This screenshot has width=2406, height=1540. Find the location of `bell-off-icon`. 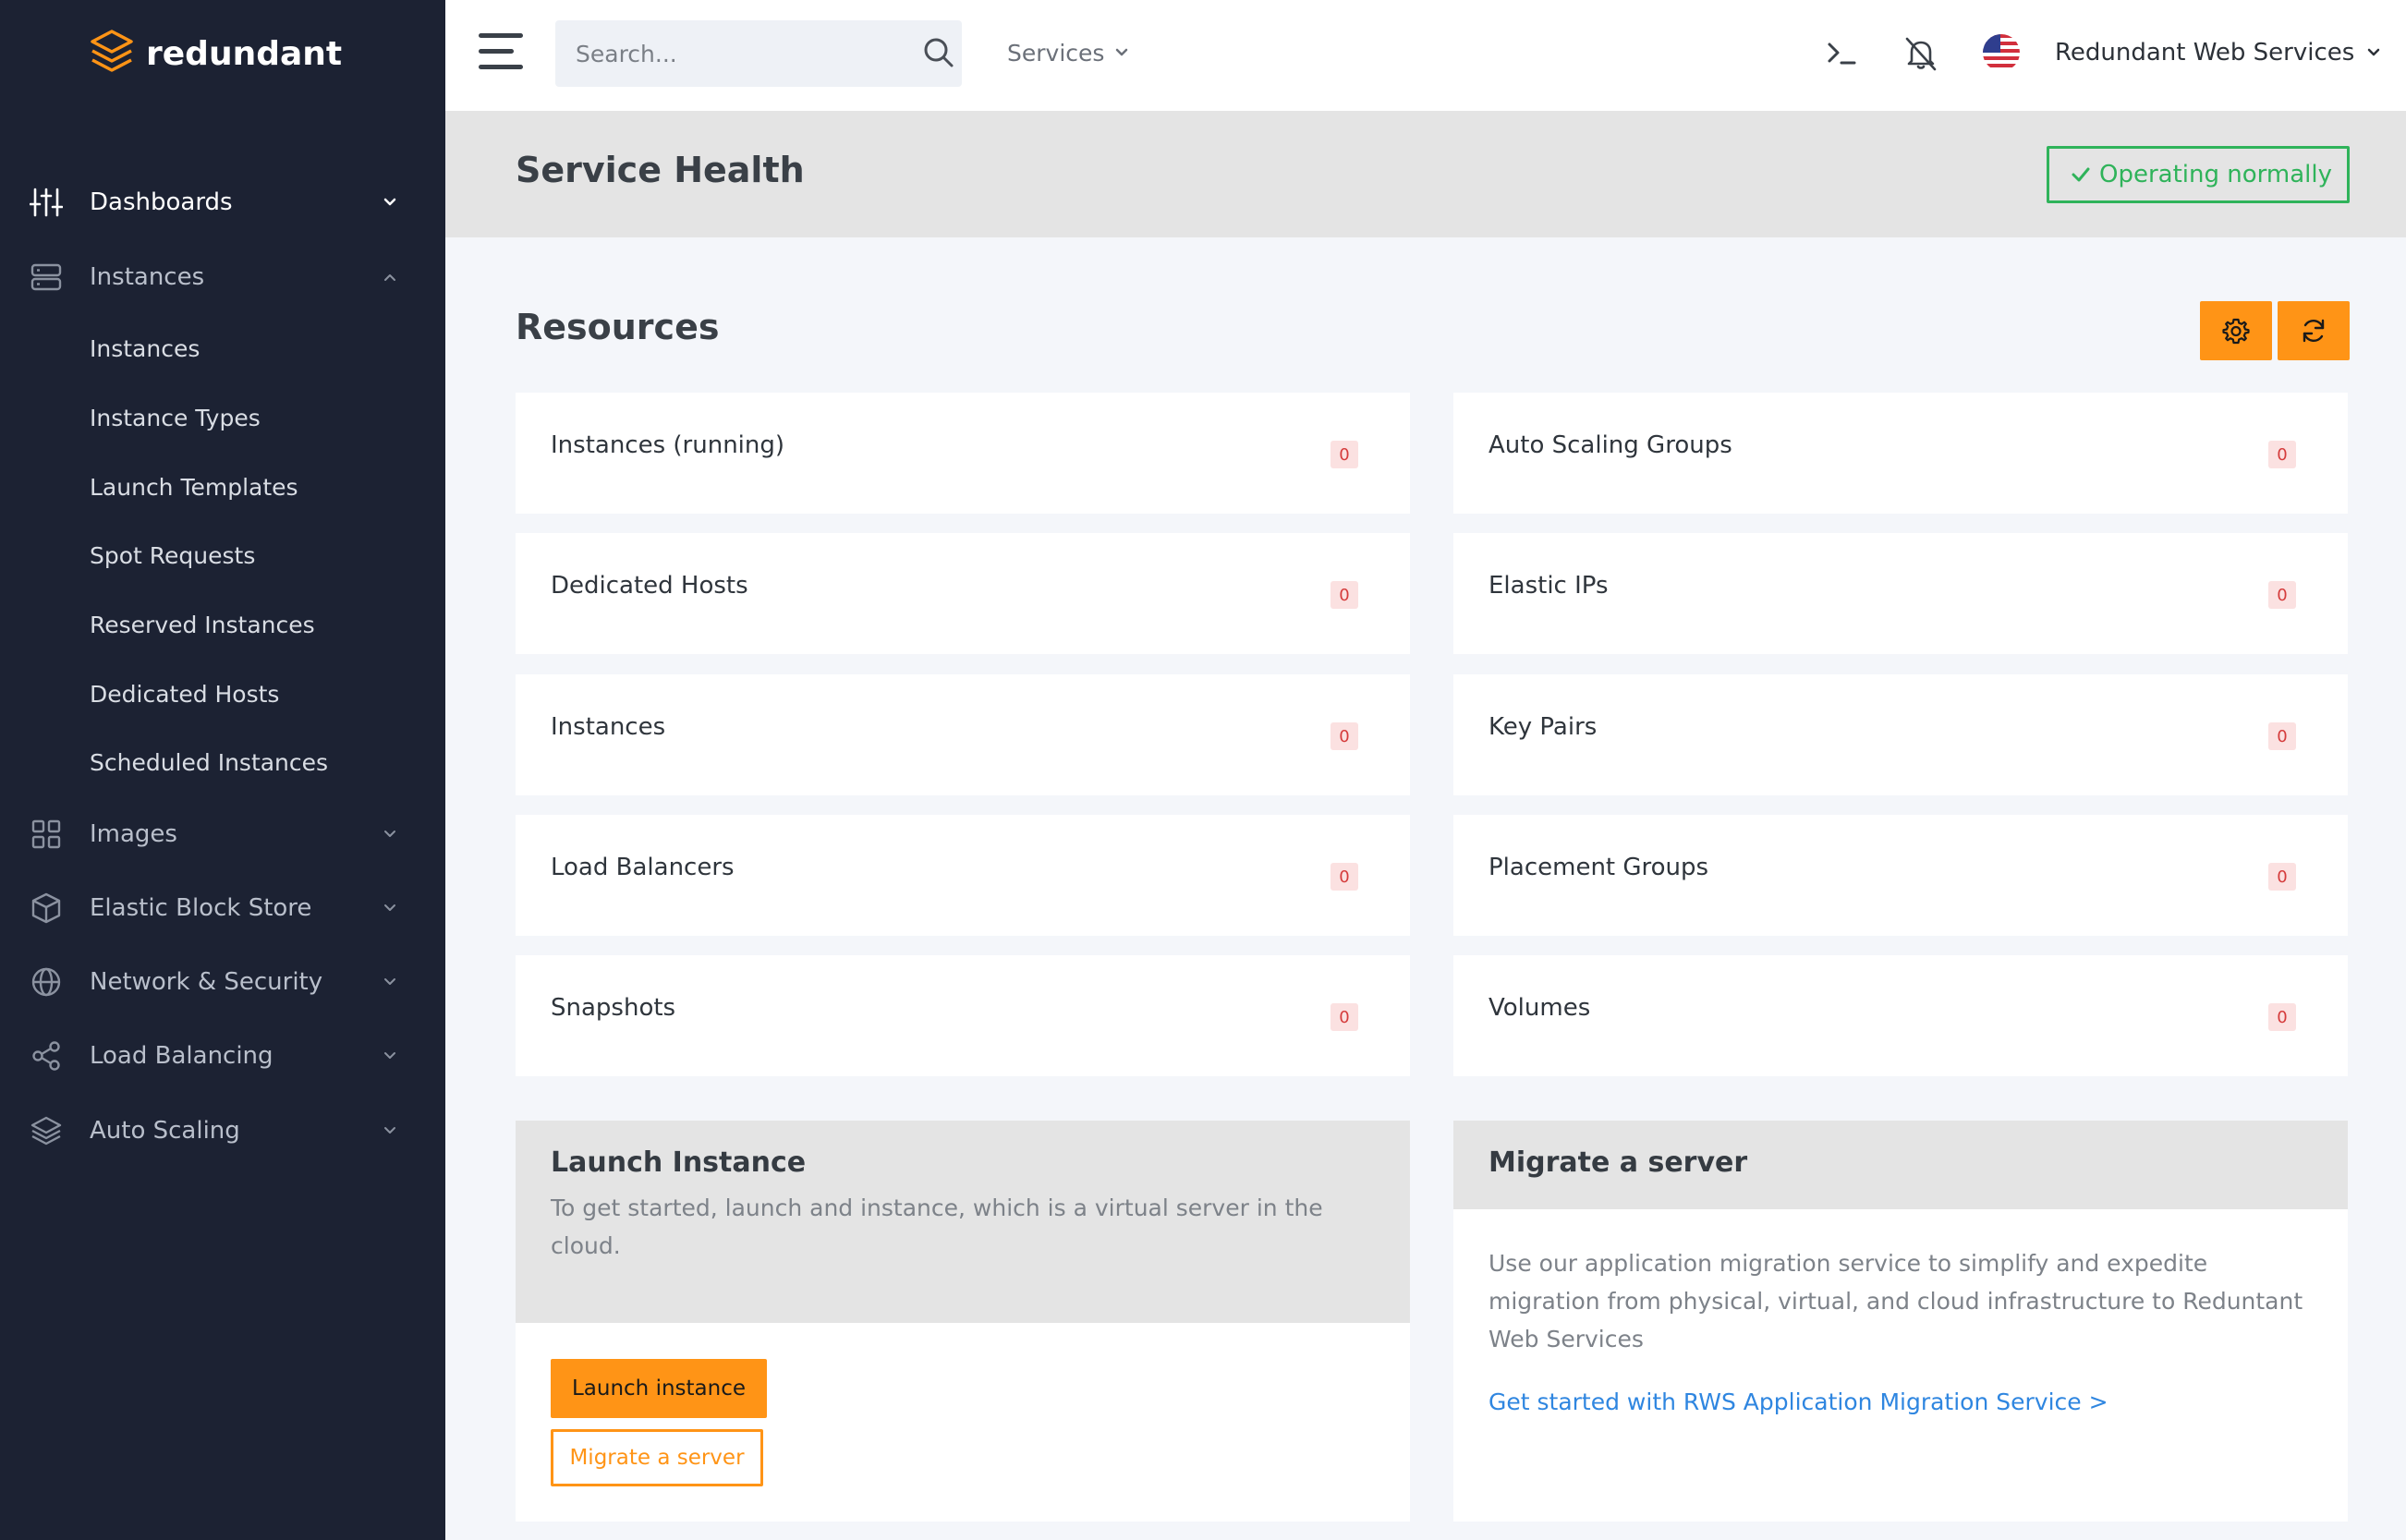

bell-off-icon is located at coordinates (1921, 54).